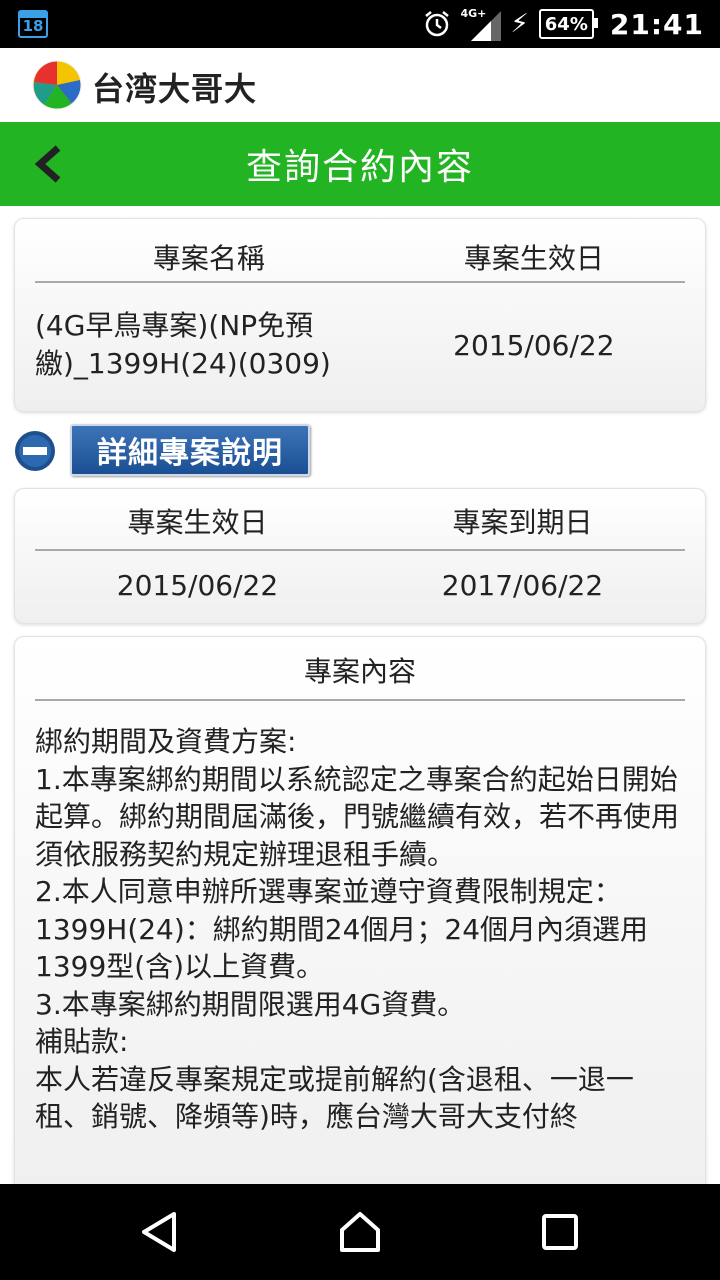 The image size is (720, 1280). What do you see at coordinates (534, 345) in the screenshot?
I see `effective-date: 2015/06/22` at bounding box center [534, 345].